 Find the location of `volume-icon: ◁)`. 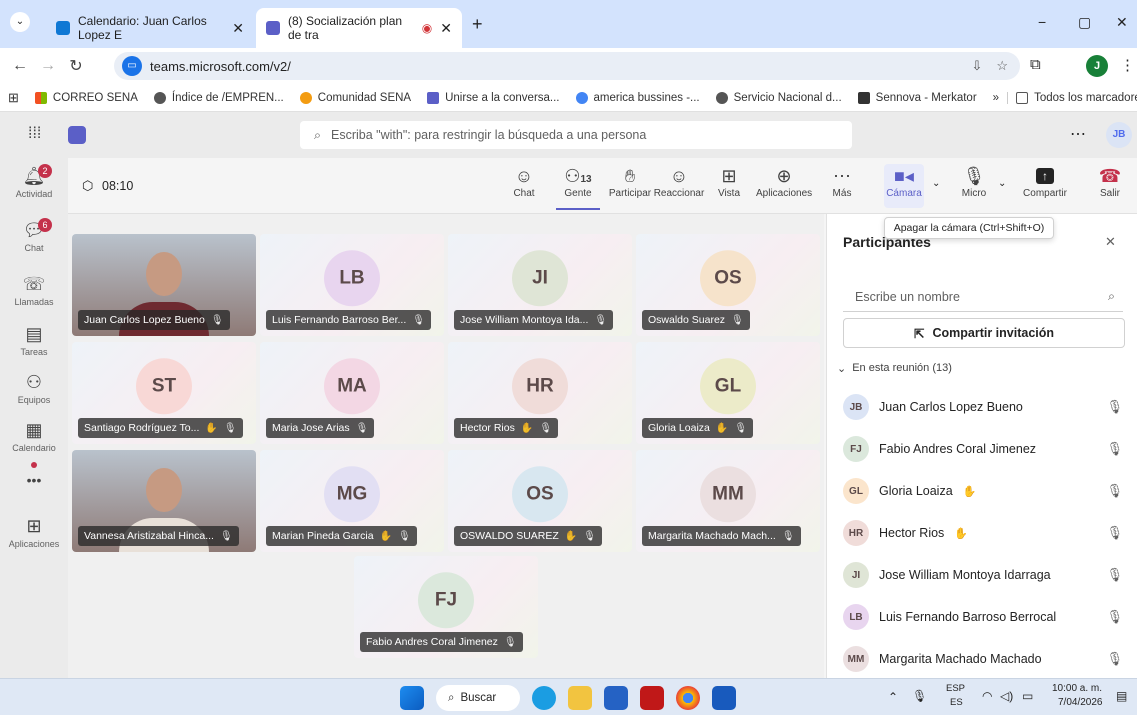

volume-icon: ◁) is located at coordinates (1006, 696).